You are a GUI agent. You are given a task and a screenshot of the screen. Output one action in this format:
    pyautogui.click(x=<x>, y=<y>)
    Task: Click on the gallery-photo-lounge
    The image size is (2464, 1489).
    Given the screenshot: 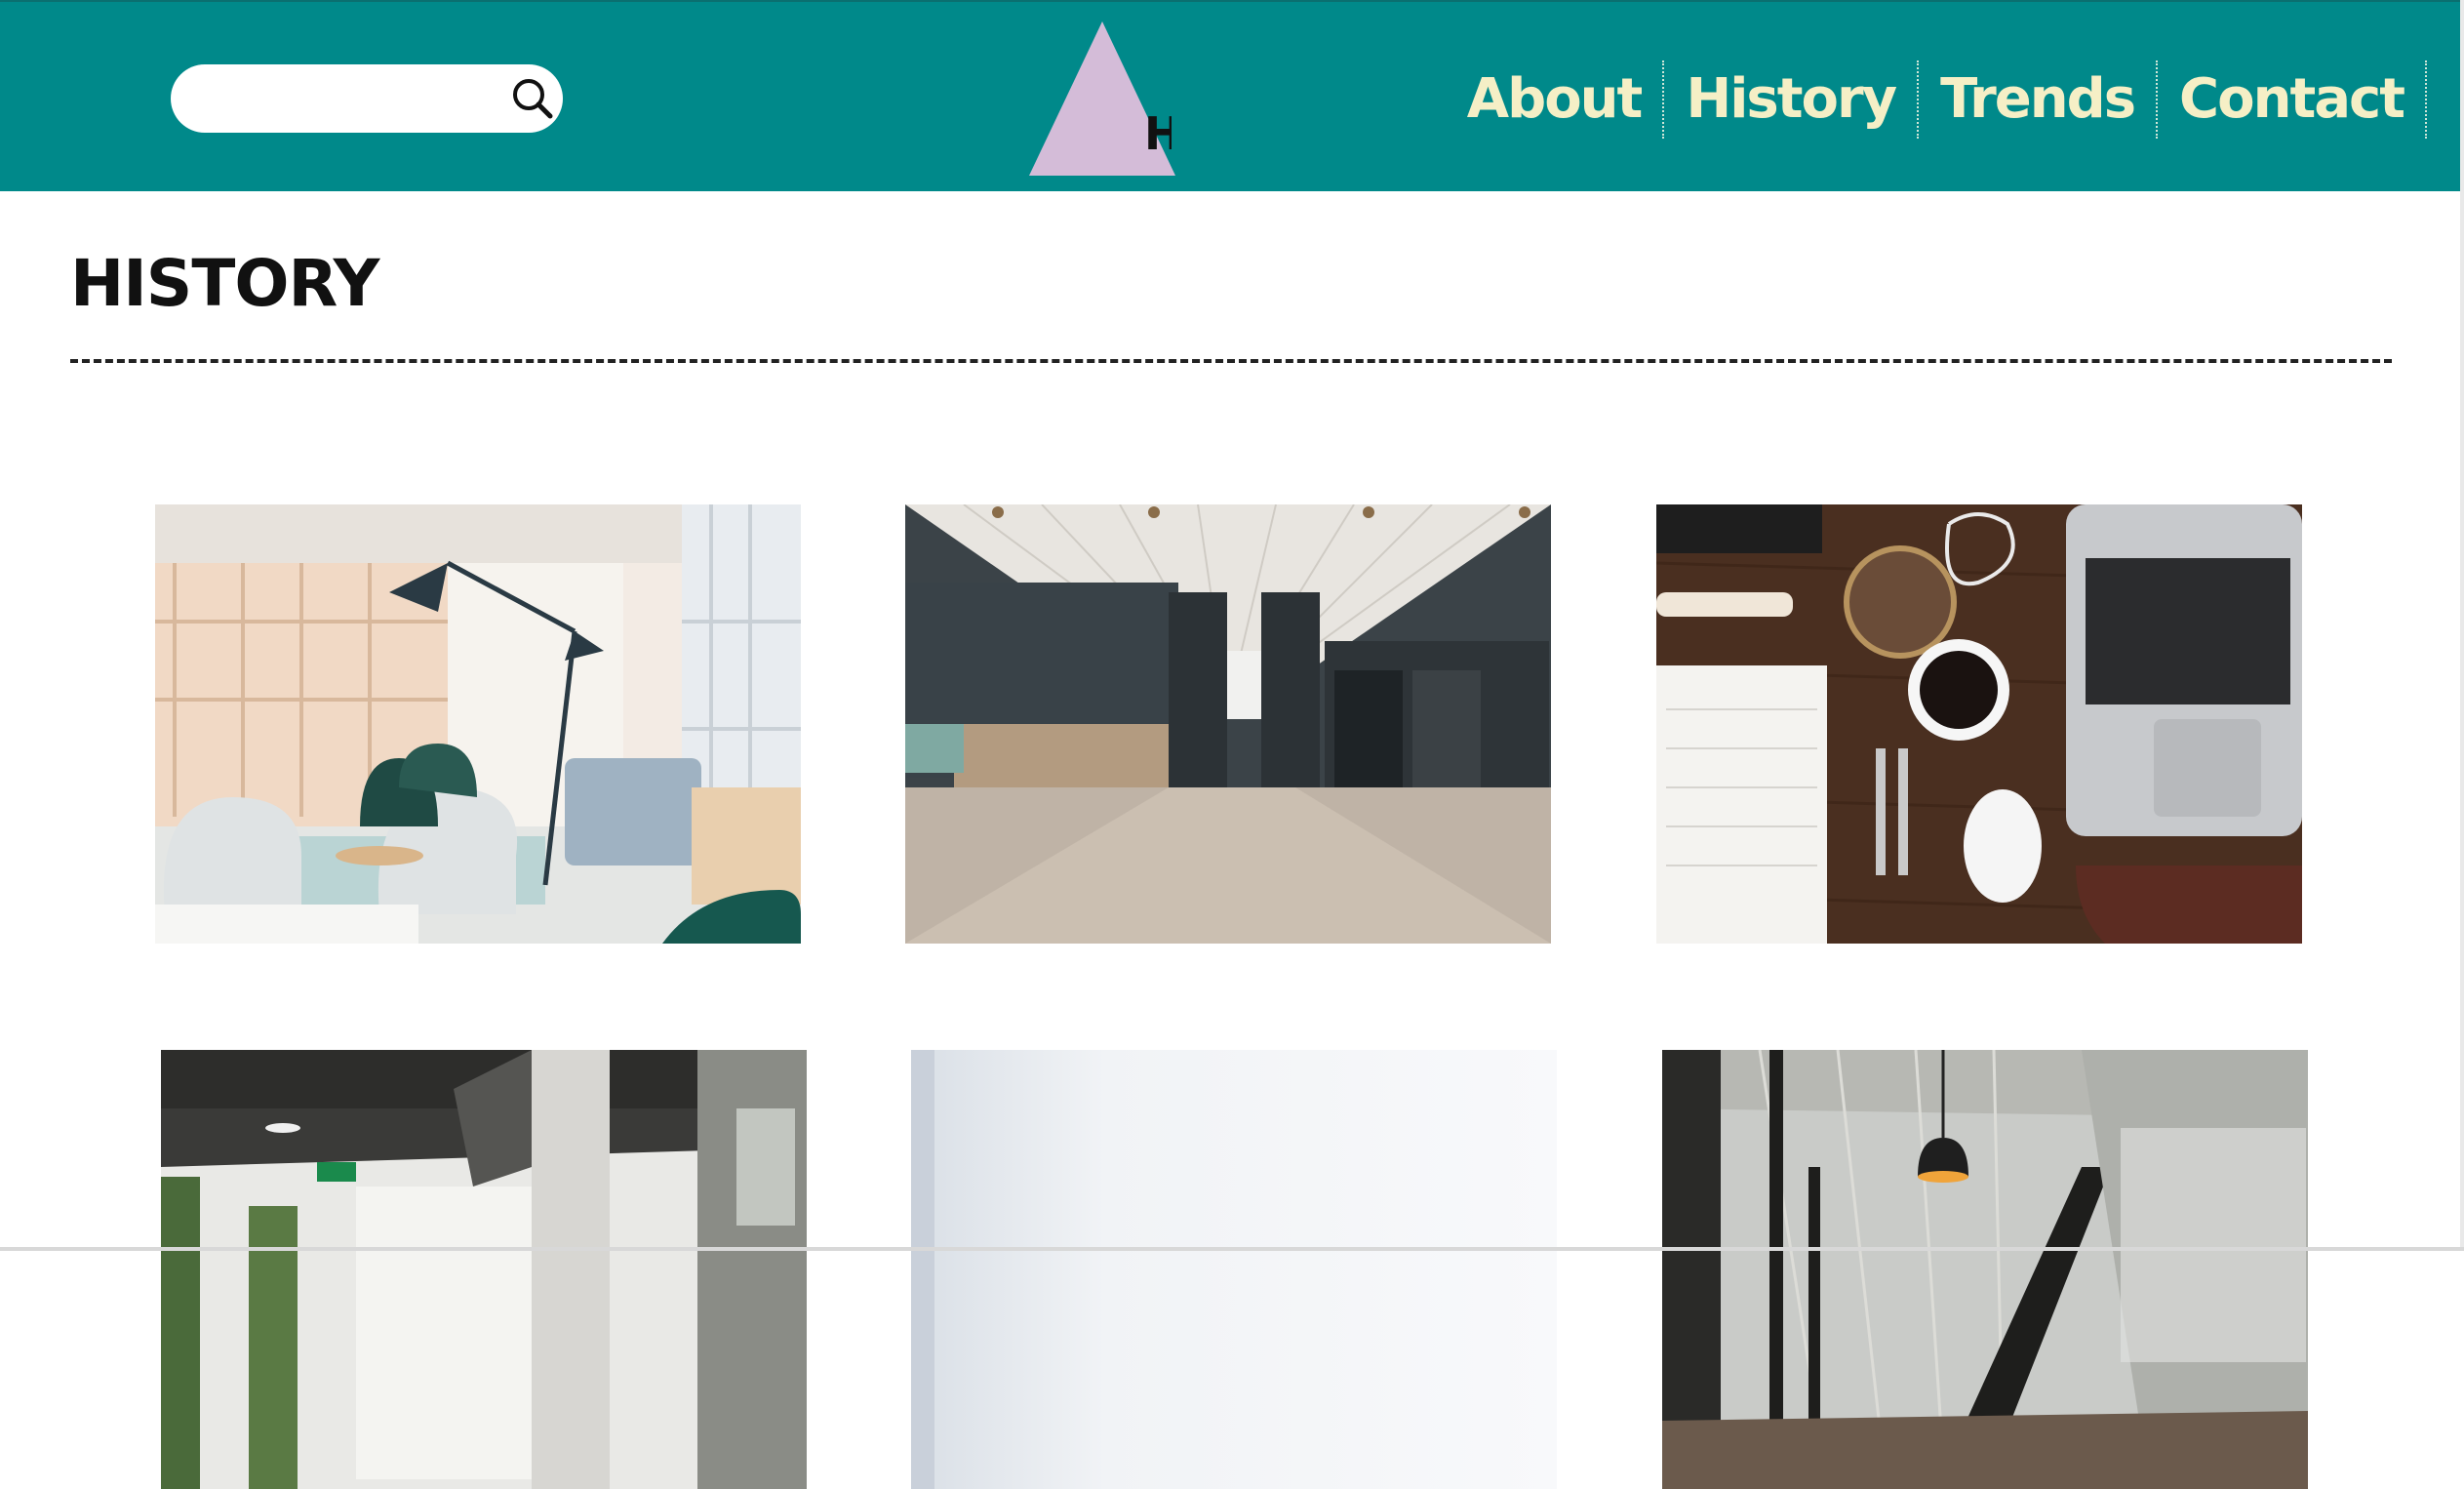 What is the action you would take?
    pyautogui.click(x=478, y=724)
    